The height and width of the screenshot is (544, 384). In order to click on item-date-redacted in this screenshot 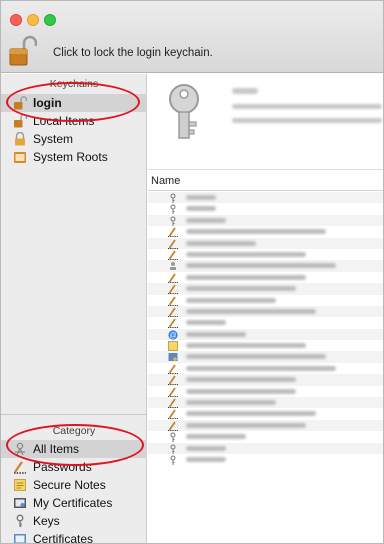, I will do `click(307, 120)`.